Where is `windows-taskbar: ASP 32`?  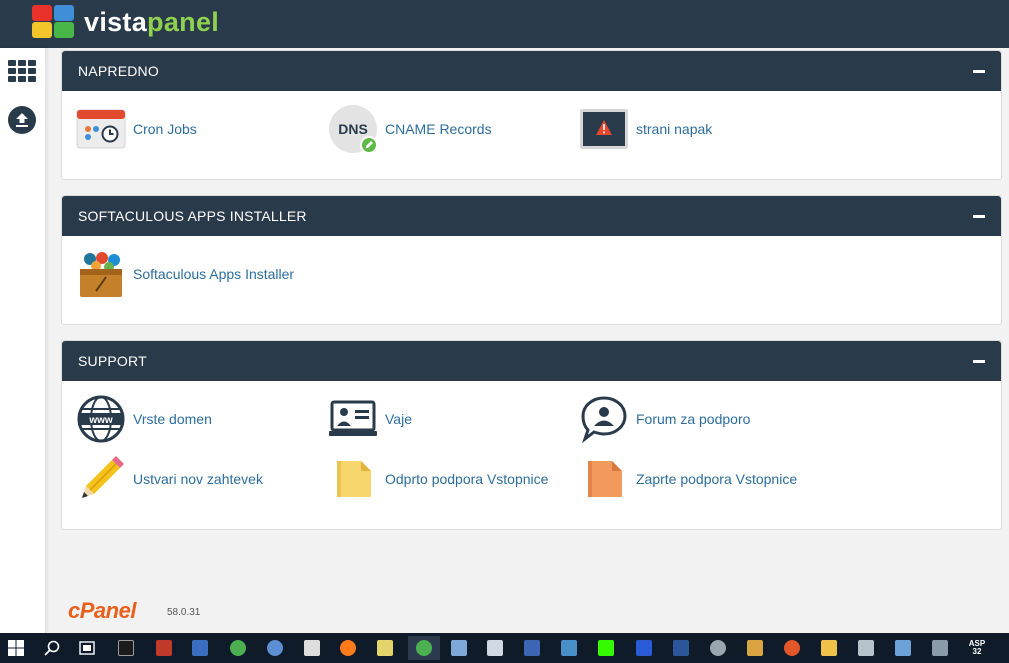 windows-taskbar: ASP 32 is located at coordinates (504, 648).